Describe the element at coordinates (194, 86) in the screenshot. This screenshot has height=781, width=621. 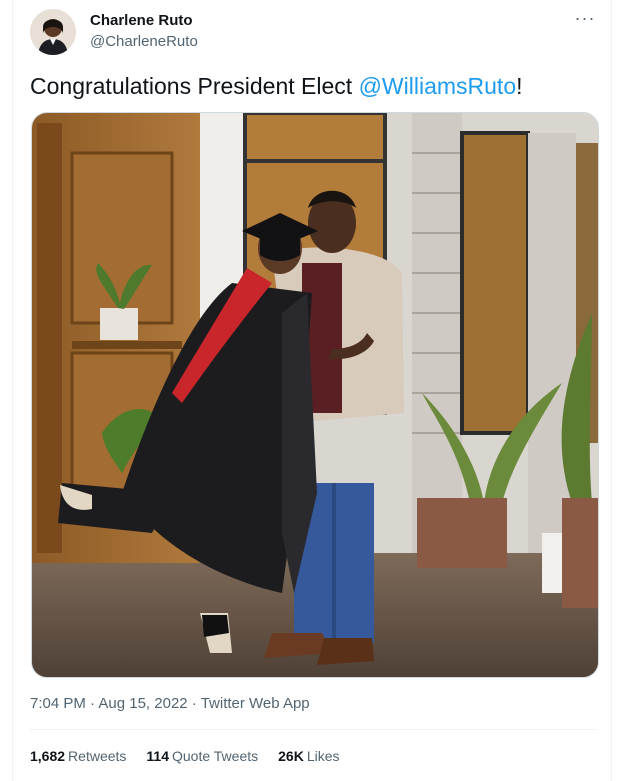
I see `tweet-text-main: Congratulations President Elect` at that location.